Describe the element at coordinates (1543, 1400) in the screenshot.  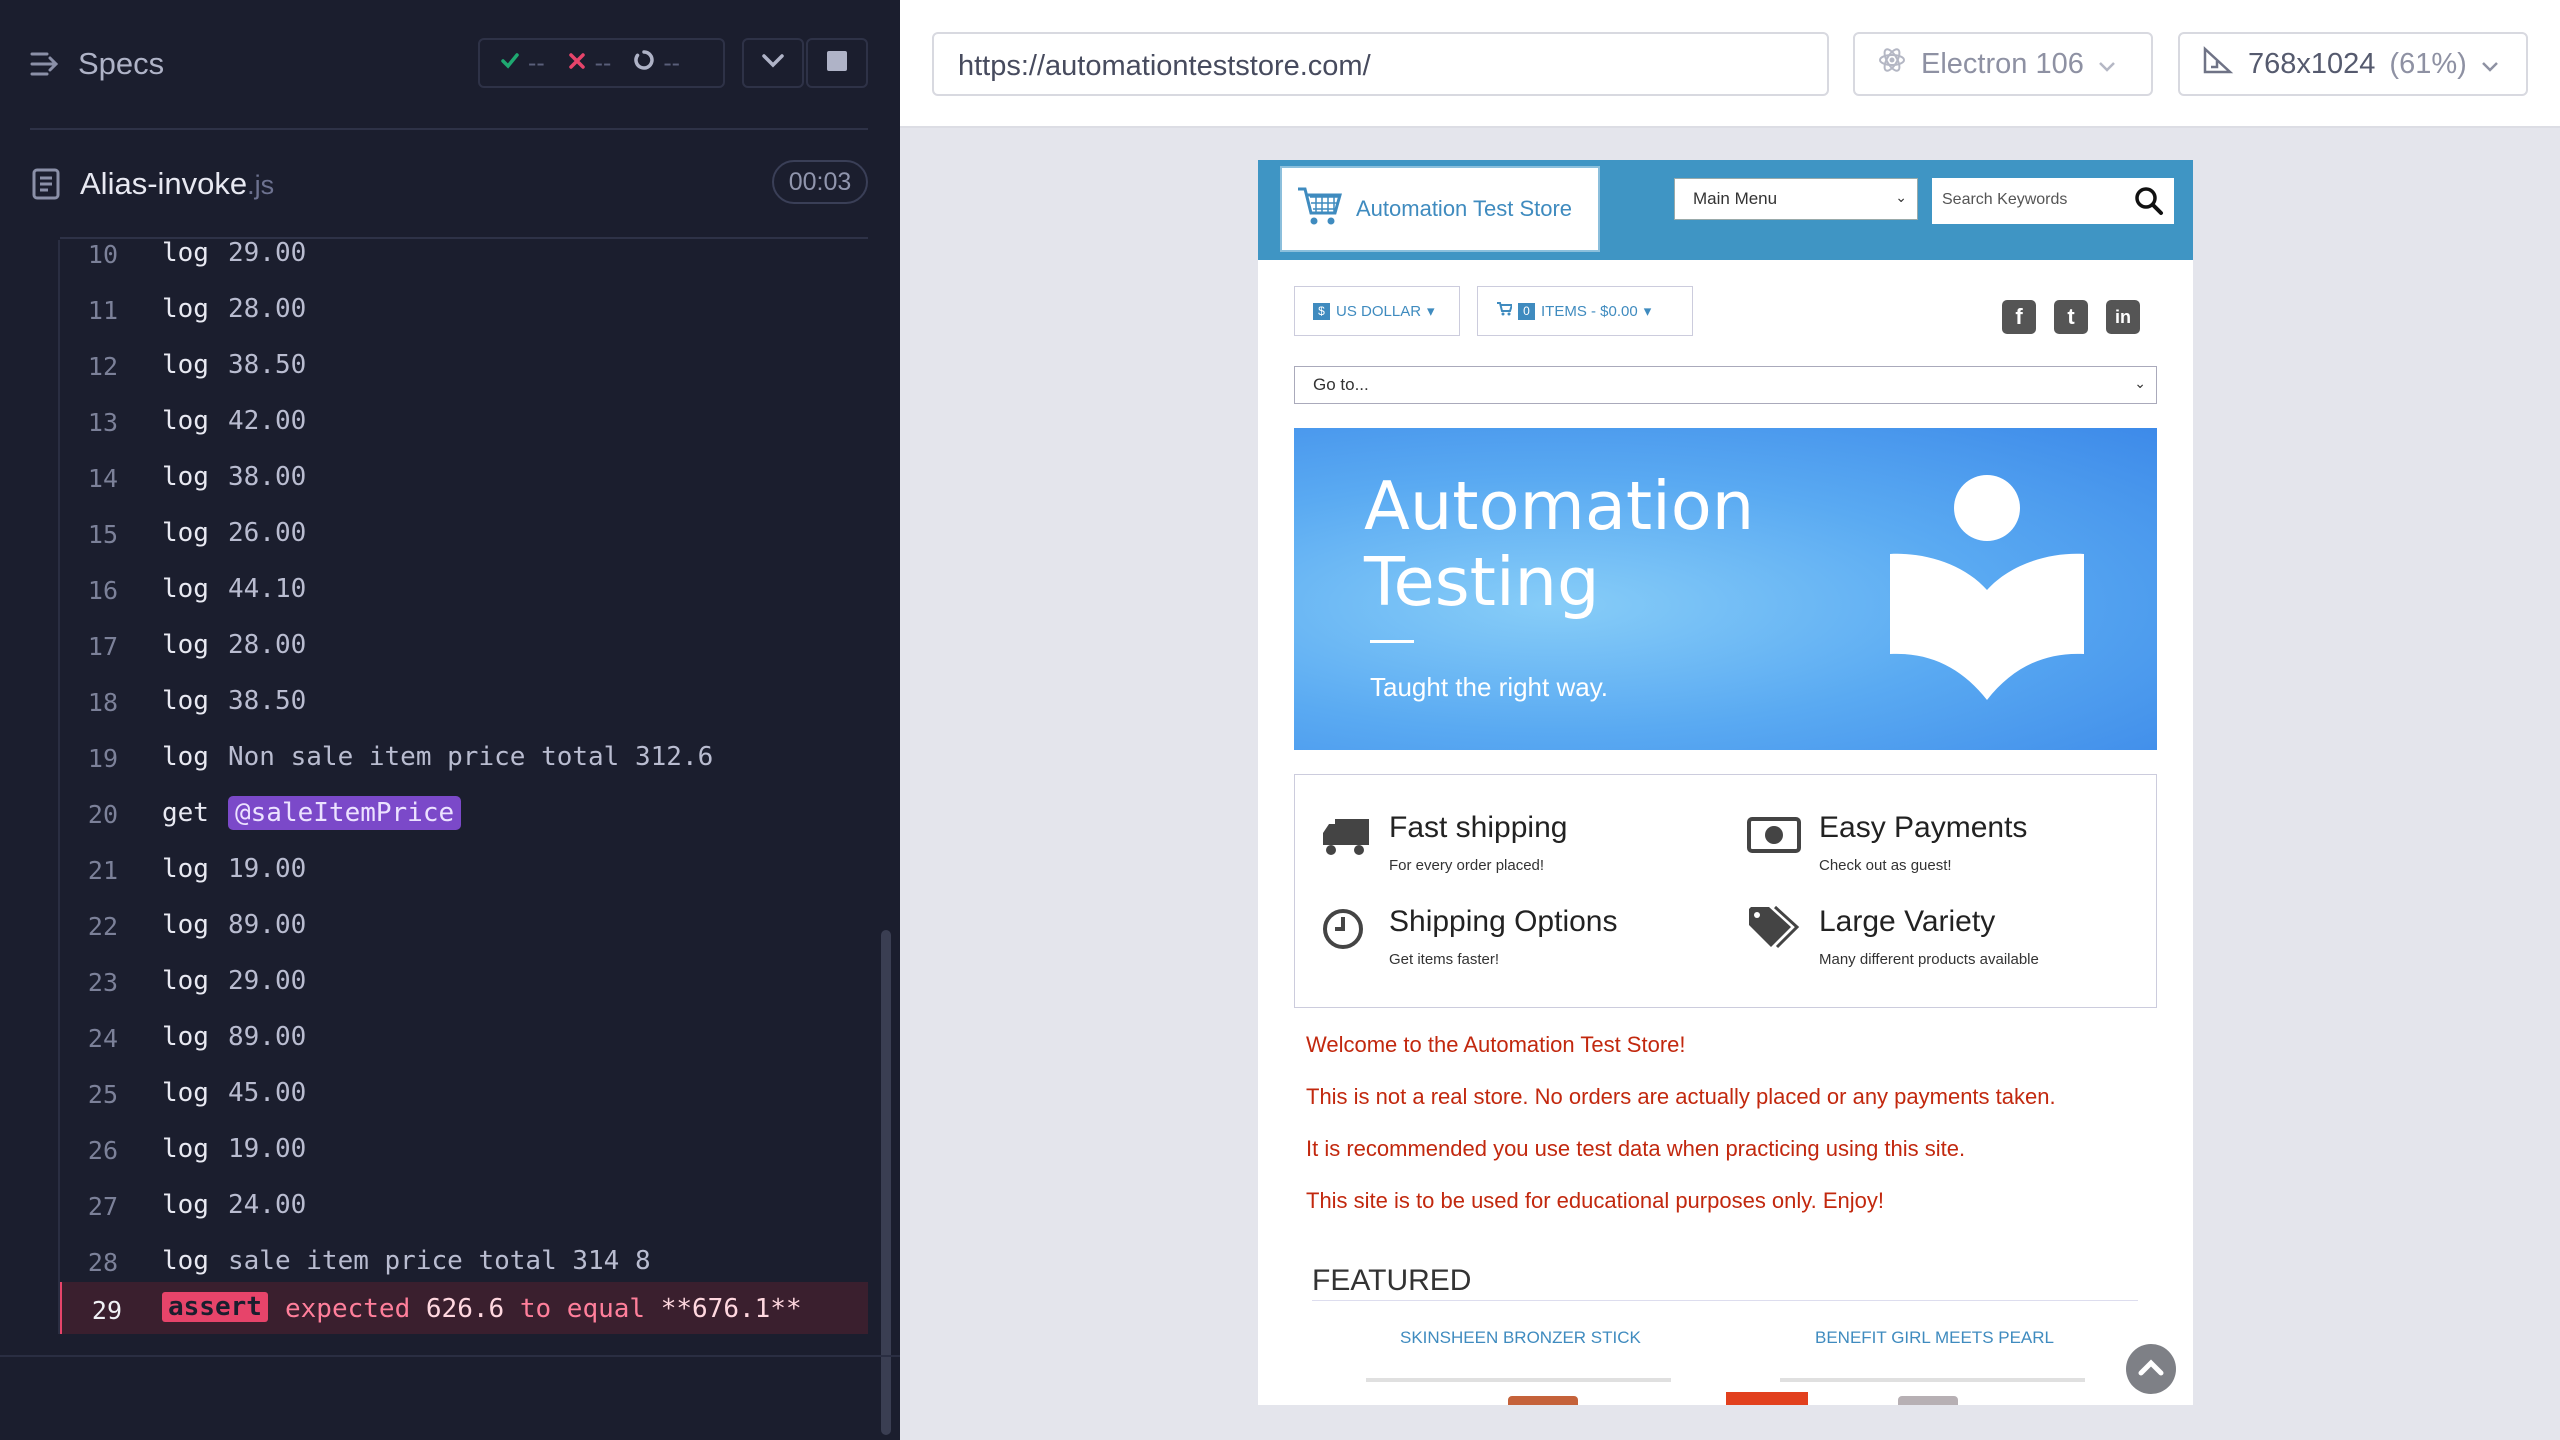
I see `product-image-skinsheen` at that location.